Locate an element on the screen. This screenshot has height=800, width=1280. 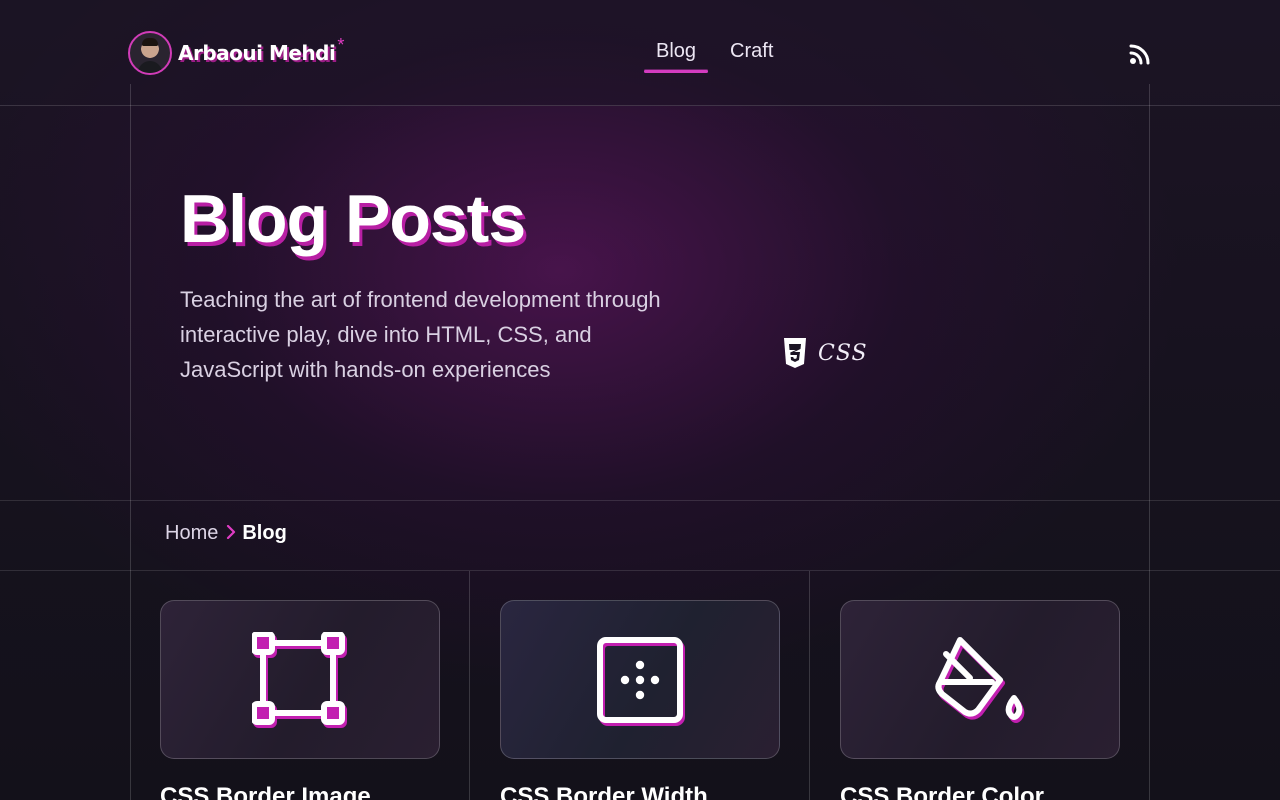
post-card: CSS Border Color is located at coordinates (980, 700).